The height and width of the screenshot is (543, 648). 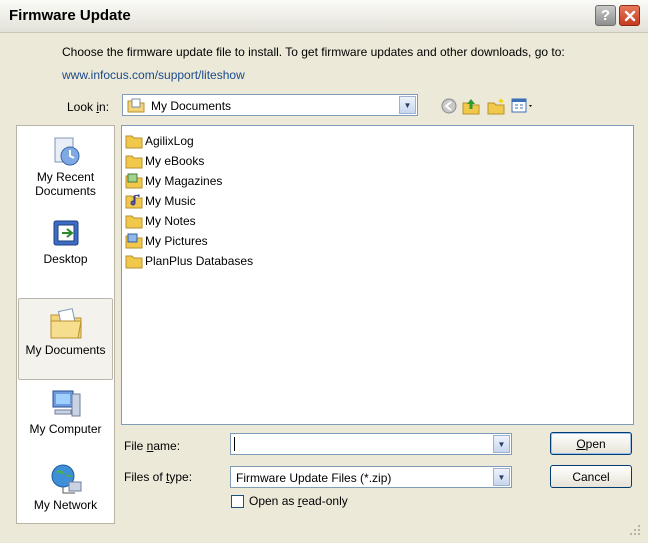 I want to click on open-button: Open, so click(x=591, y=443).